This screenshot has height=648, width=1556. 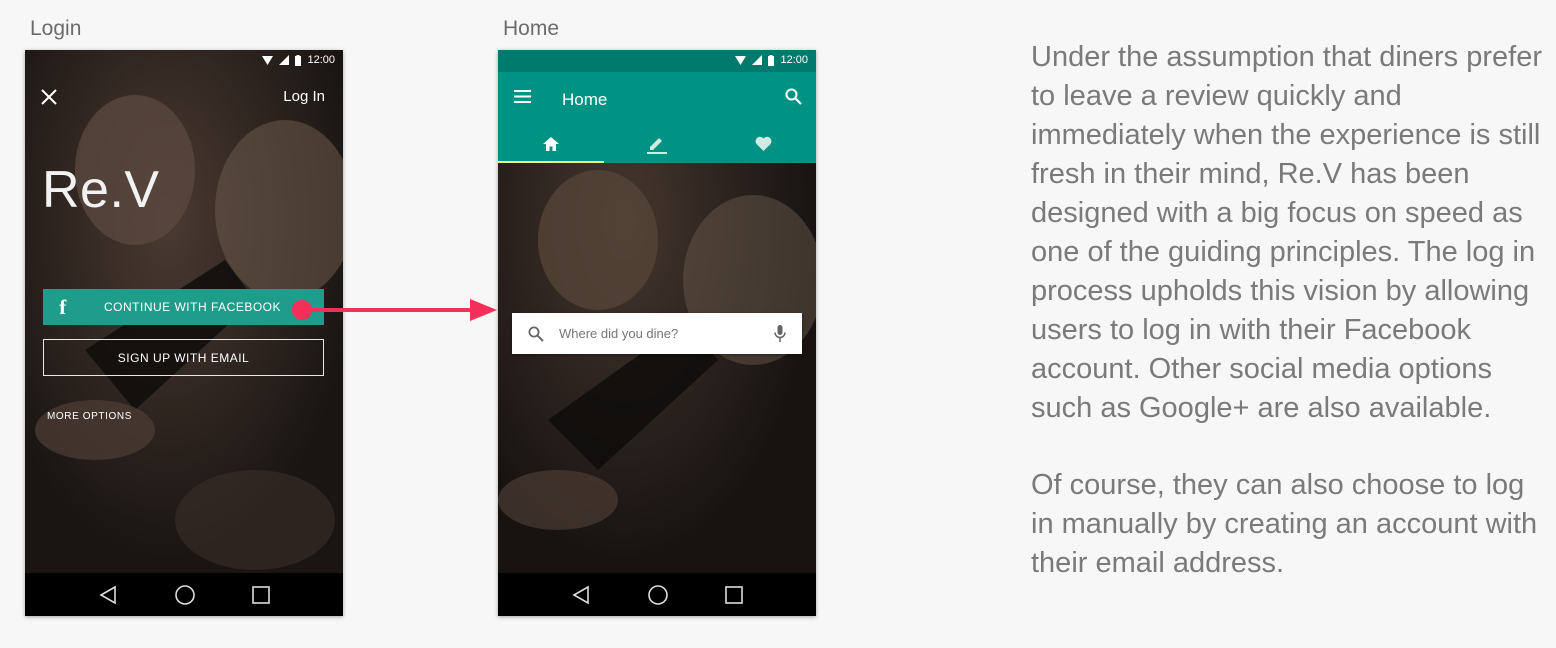 I want to click on home-caption: Home, so click(x=531, y=28).